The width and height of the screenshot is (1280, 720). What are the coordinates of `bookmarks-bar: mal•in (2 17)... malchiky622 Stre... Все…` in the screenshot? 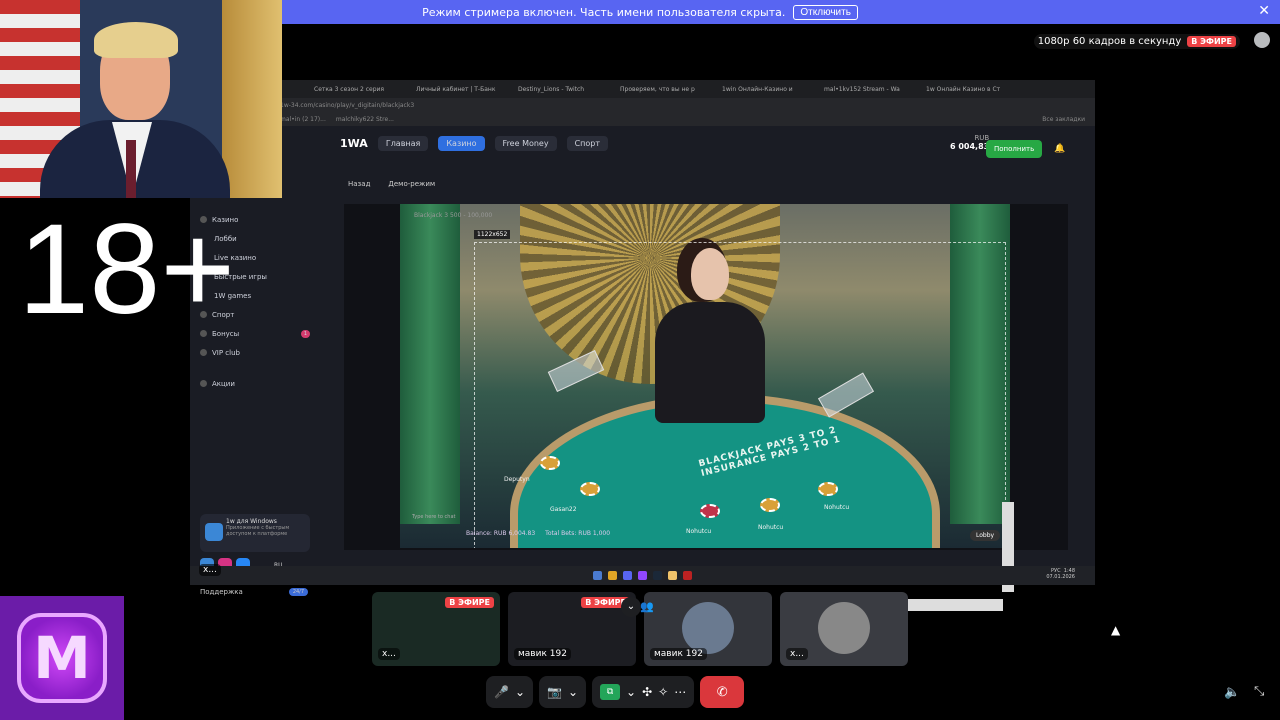 It's located at (642, 119).